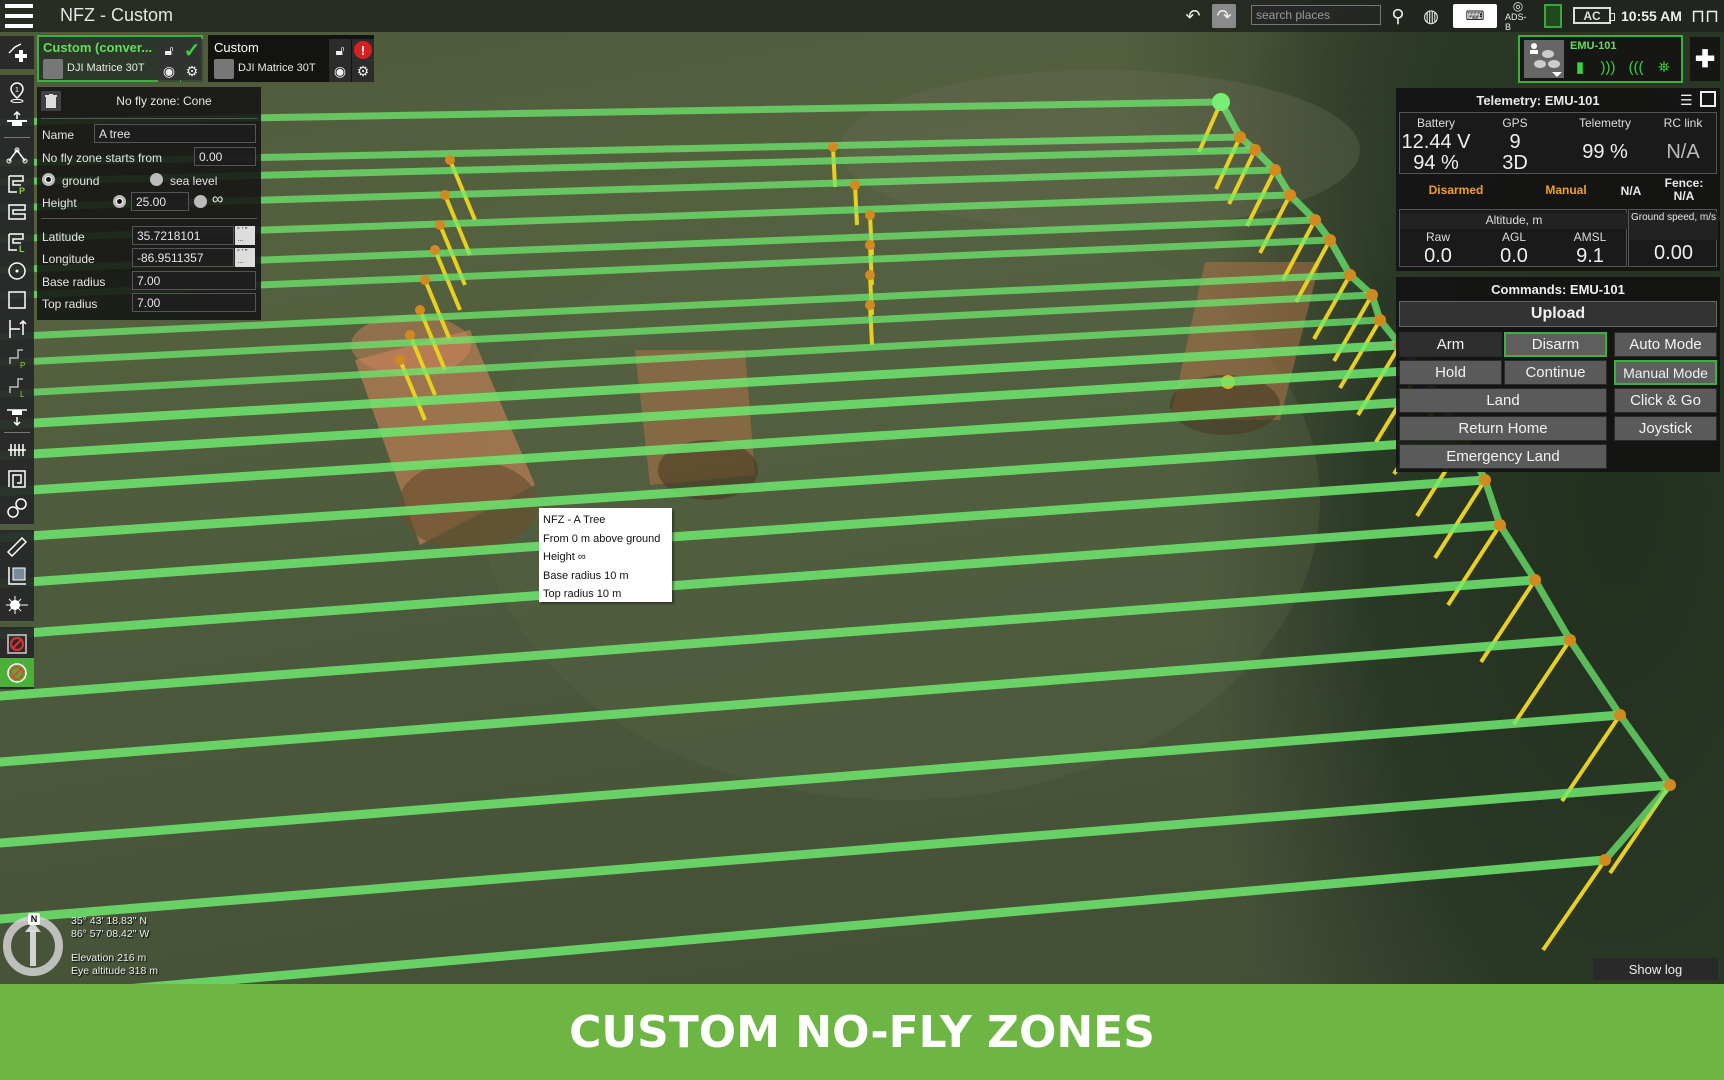 The height and width of the screenshot is (1080, 1724). What do you see at coordinates (1450, 344) in the screenshot?
I see `arm-button: Arm` at bounding box center [1450, 344].